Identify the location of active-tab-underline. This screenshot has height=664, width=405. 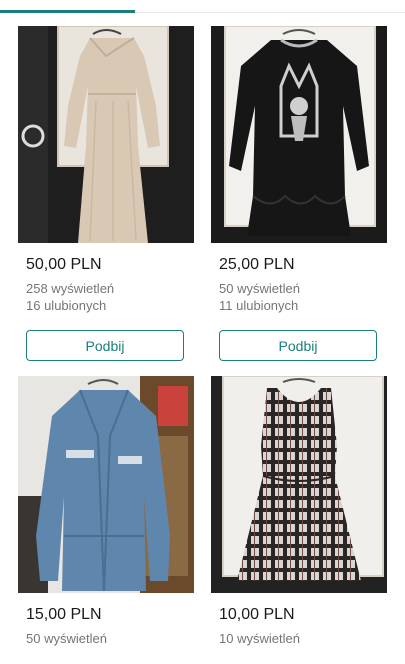
(67, 11).